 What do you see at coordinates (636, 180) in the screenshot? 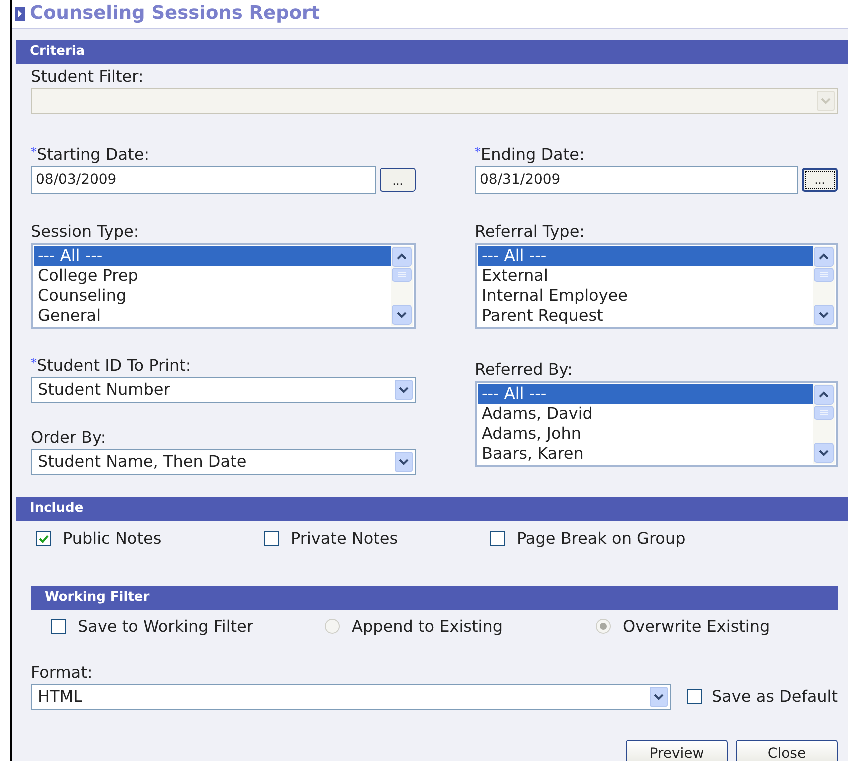
I see `date-field: 08/31/2009` at bounding box center [636, 180].